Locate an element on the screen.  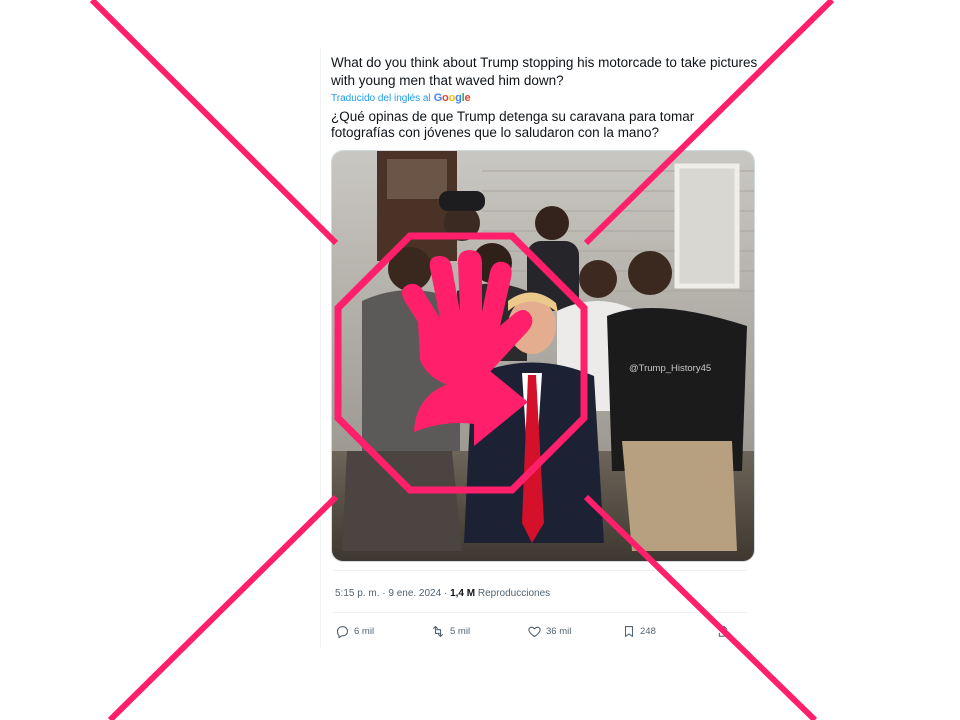
share-icon is located at coordinates (724, 631).